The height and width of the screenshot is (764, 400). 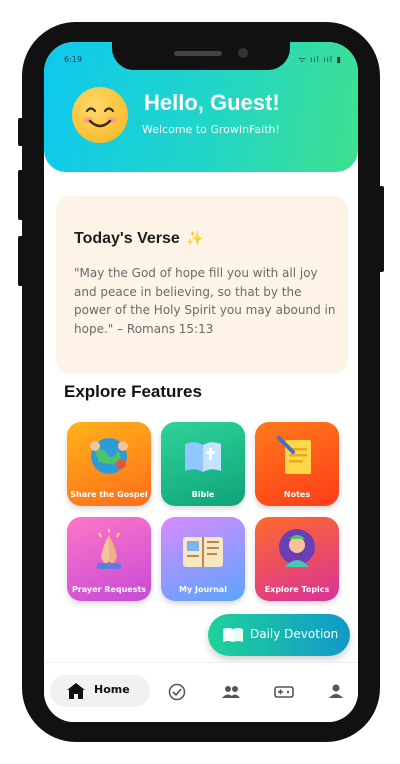 What do you see at coordinates (112, 689) in the screenshot?
I see `tab-home-label: Home` at bounding box center [112, 689].